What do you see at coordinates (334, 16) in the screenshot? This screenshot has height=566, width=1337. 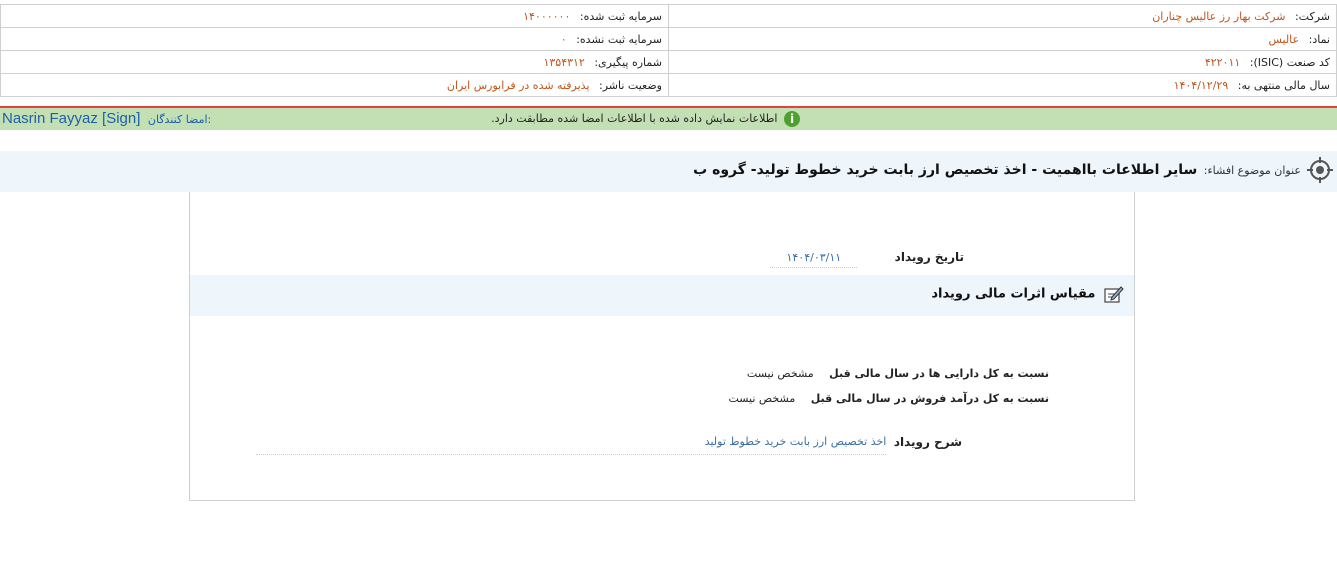 I see `registered-capital-cell: سرمایه ثبت شده: ۱۴۰۰۰۰۰۰` at bounding box center [334, 16].